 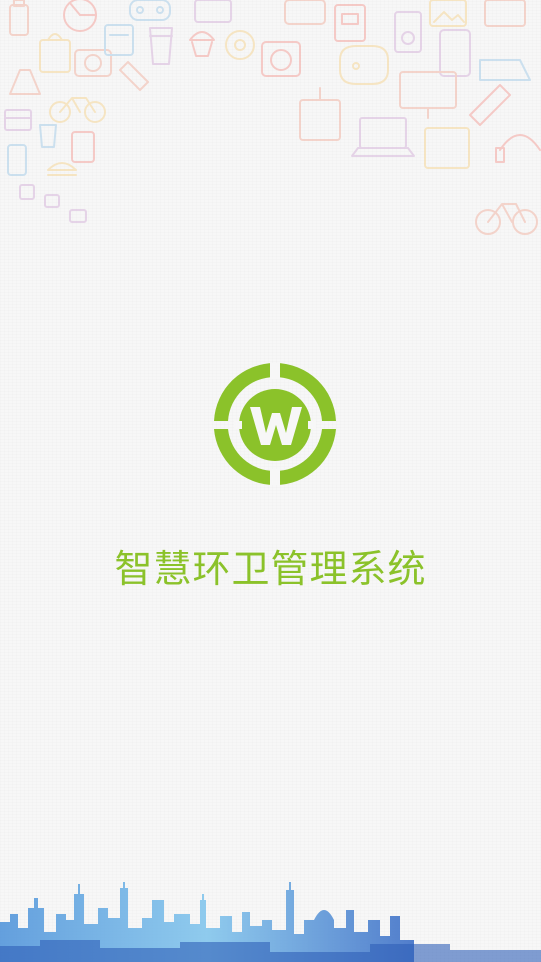 I want to click on laptop-icon, so click(x=383, y=137).